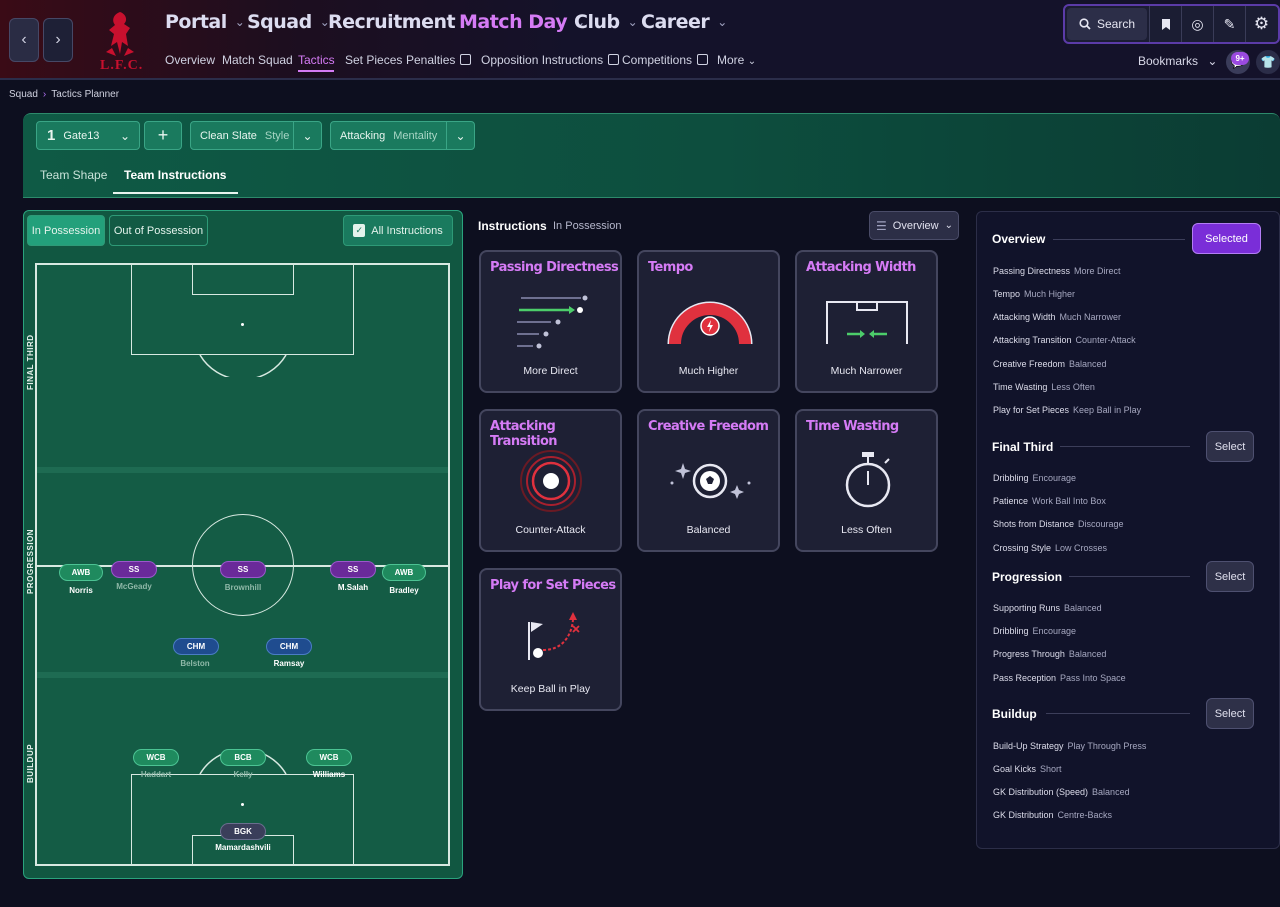 This screenshot has width=1280, height=907. I want to click on sparkle-ball-icon, so click(710, 481).